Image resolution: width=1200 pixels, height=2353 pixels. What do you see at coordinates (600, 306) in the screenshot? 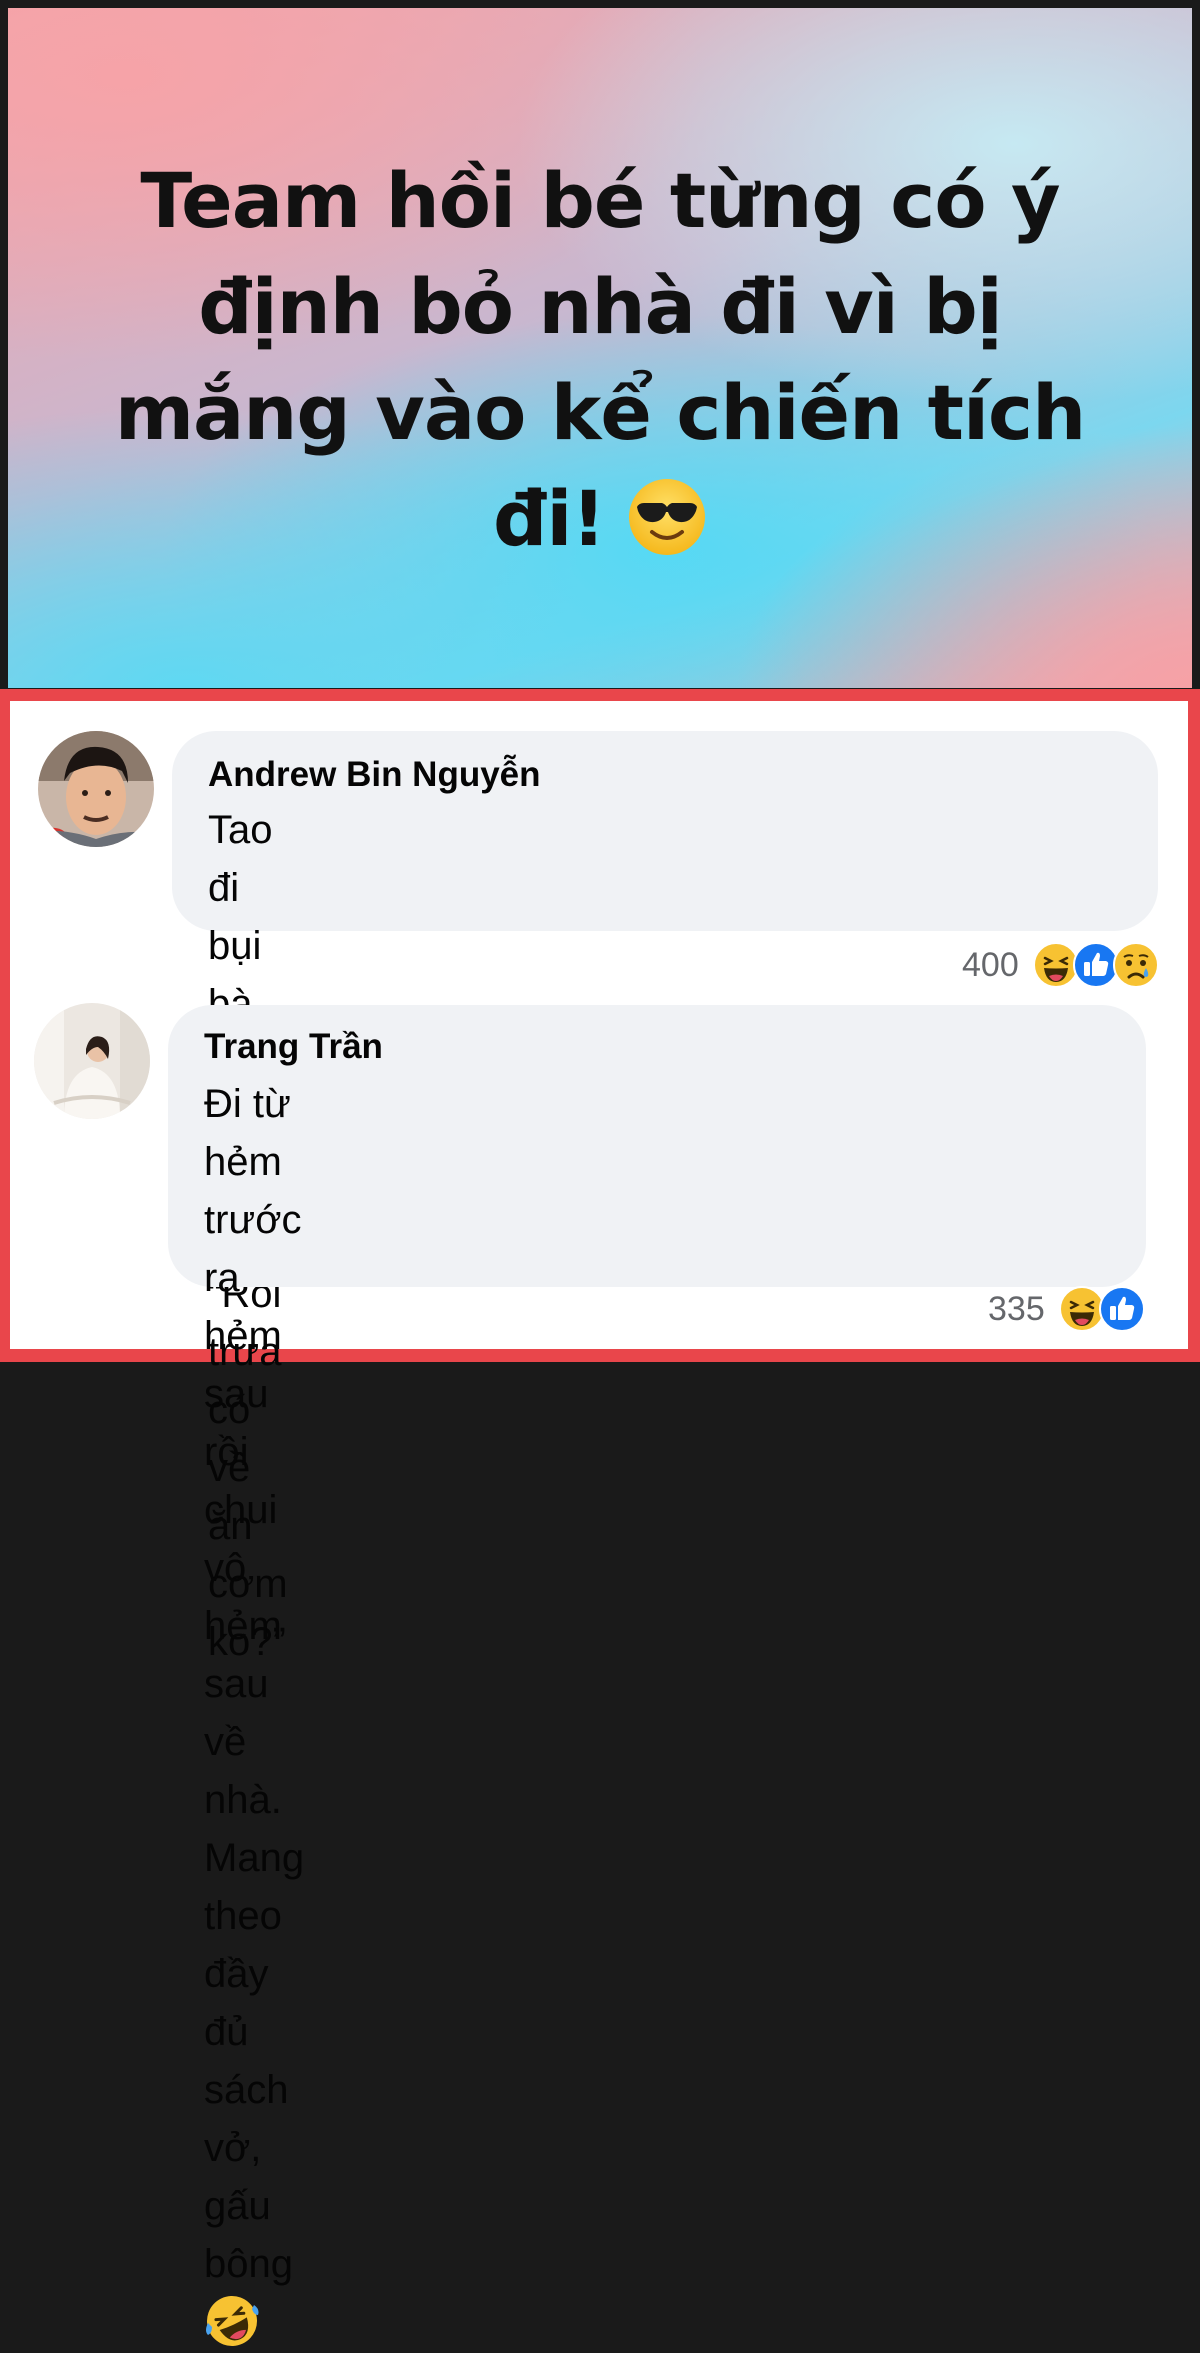
I see `post-line-2: định bỏ nhà đi vì bị` at bounding box center [600, 306].